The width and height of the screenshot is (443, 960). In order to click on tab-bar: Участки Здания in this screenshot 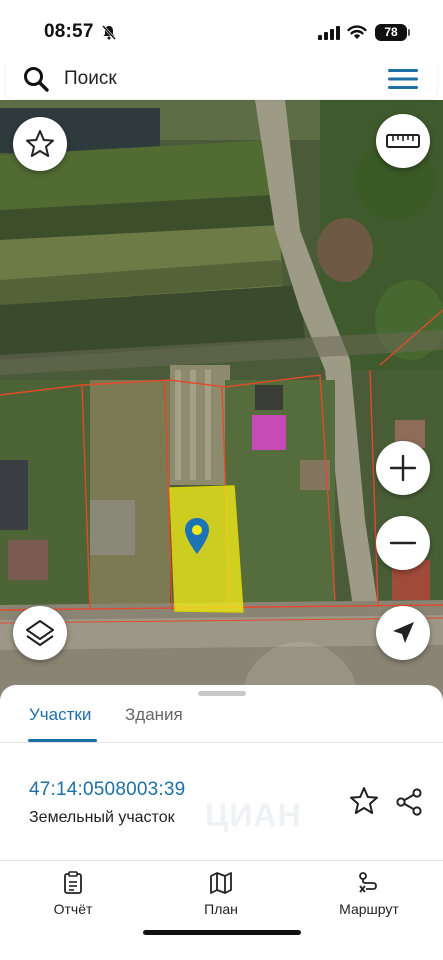, I will do `click(221, 721)`.